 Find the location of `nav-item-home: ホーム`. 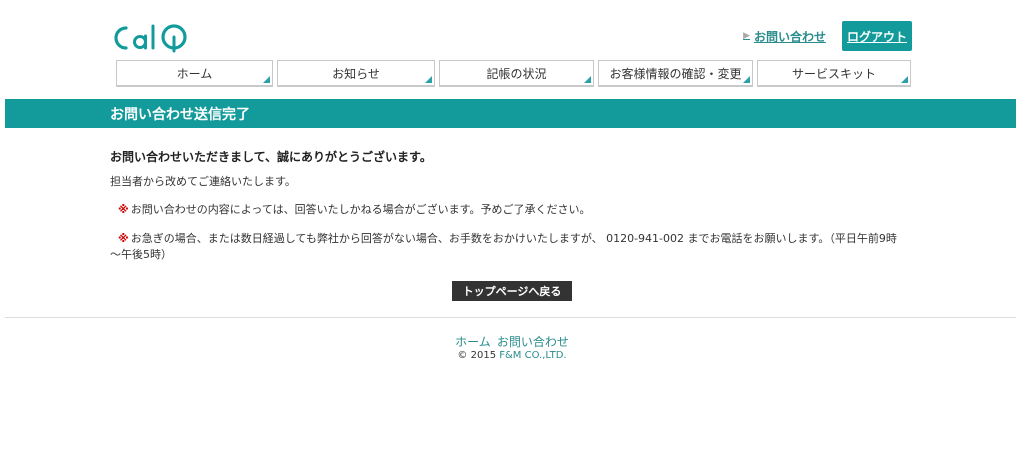

nav-item-home: ホーム is located at coordinates (194, 73).